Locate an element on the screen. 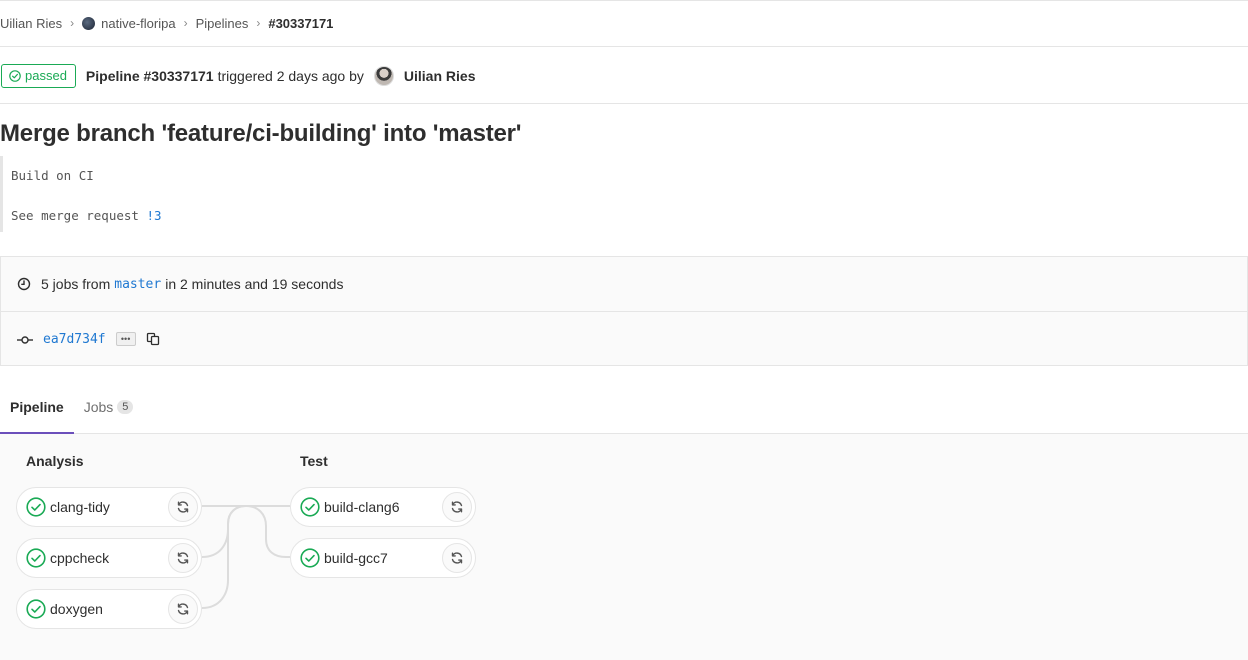  job-cppcheck: cppcheck is located at coordinates (109, 558).